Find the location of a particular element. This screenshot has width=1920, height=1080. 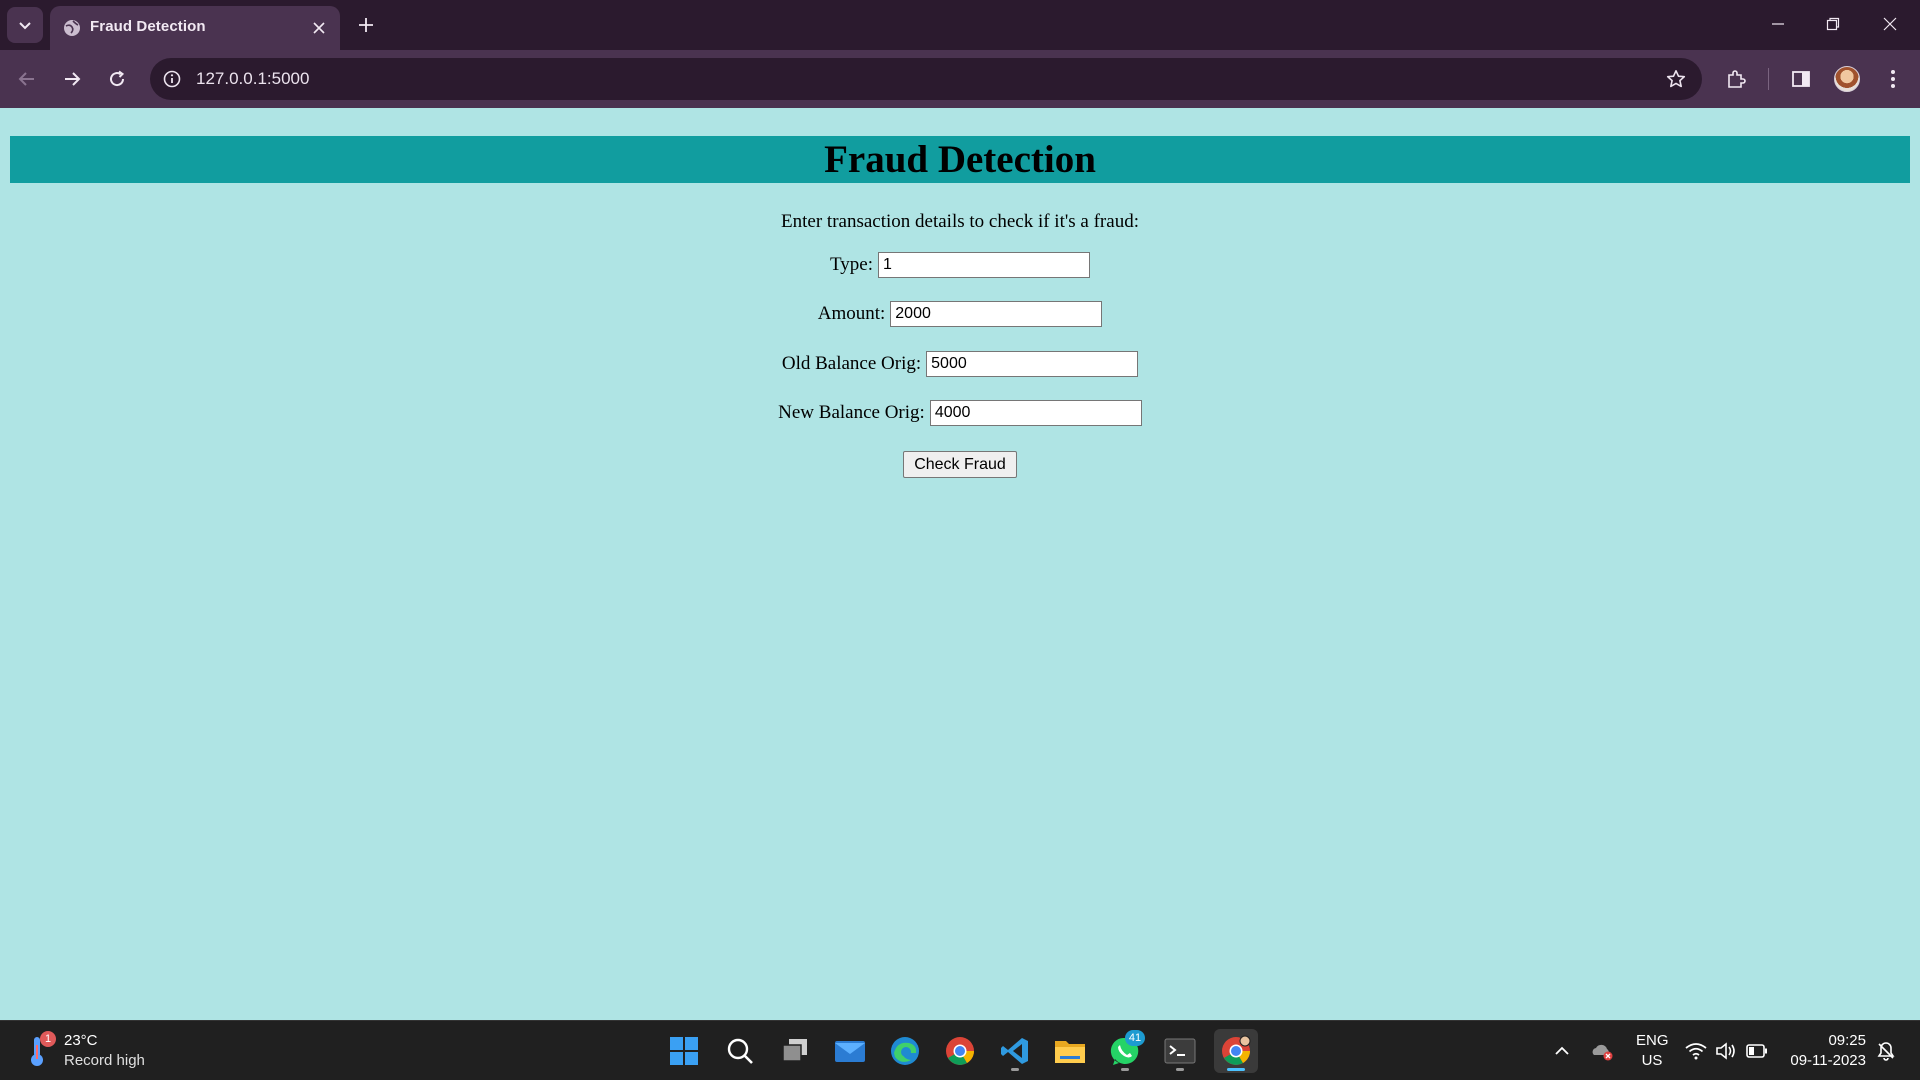

onedrive-icon is located at coordinates (1602, 1052).